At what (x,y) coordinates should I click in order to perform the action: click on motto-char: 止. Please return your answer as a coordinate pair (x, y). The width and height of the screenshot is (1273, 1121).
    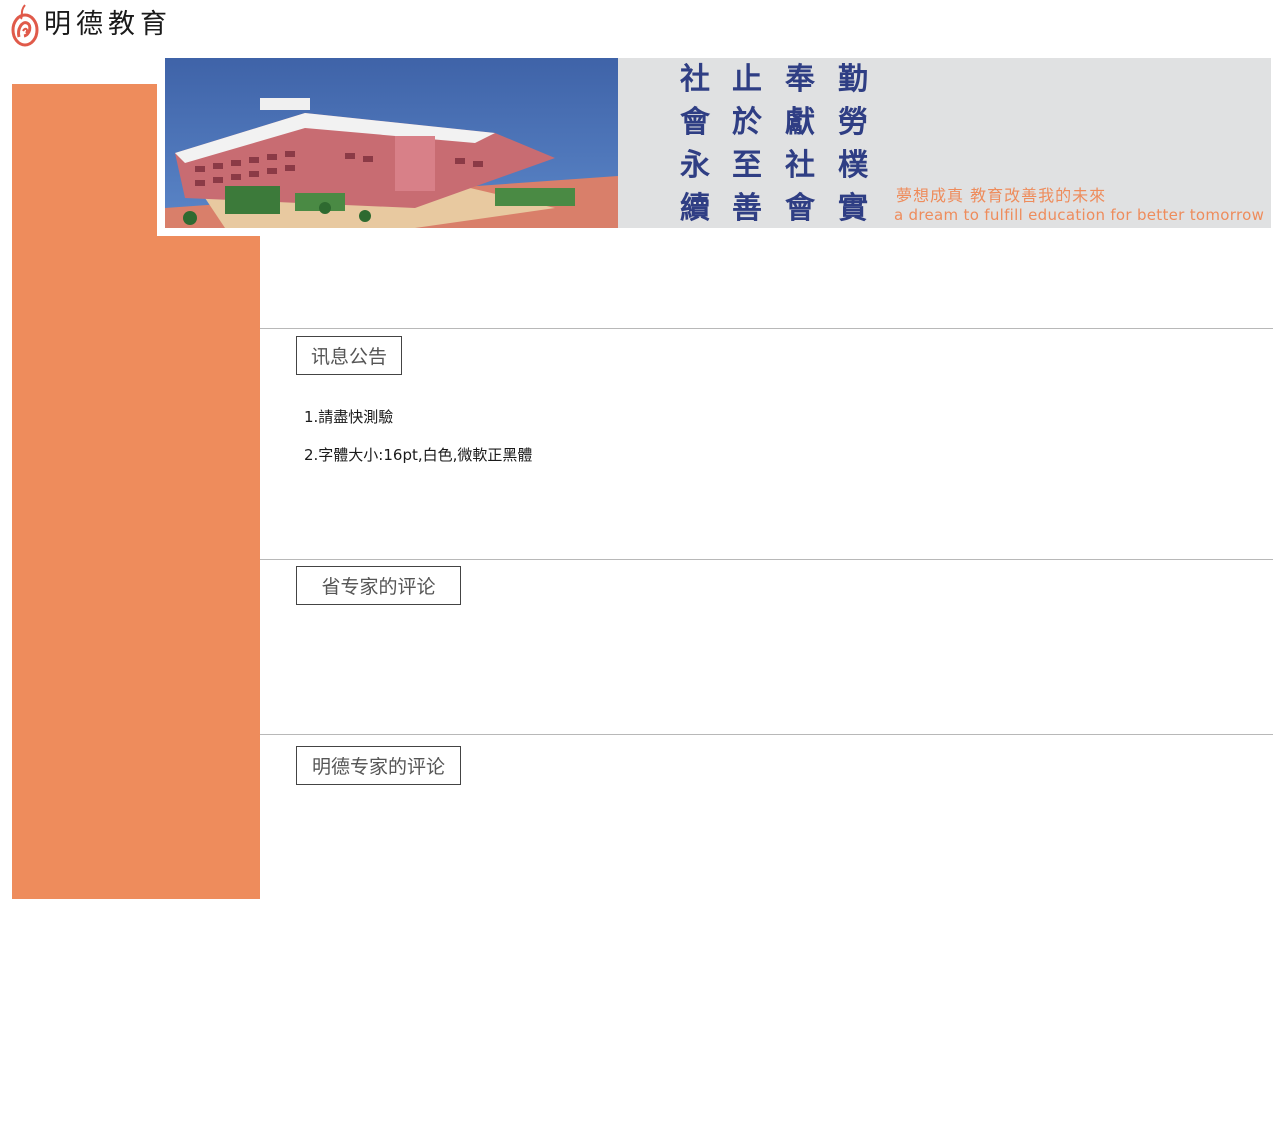
    Looking at the image, I should click on (747, 79).